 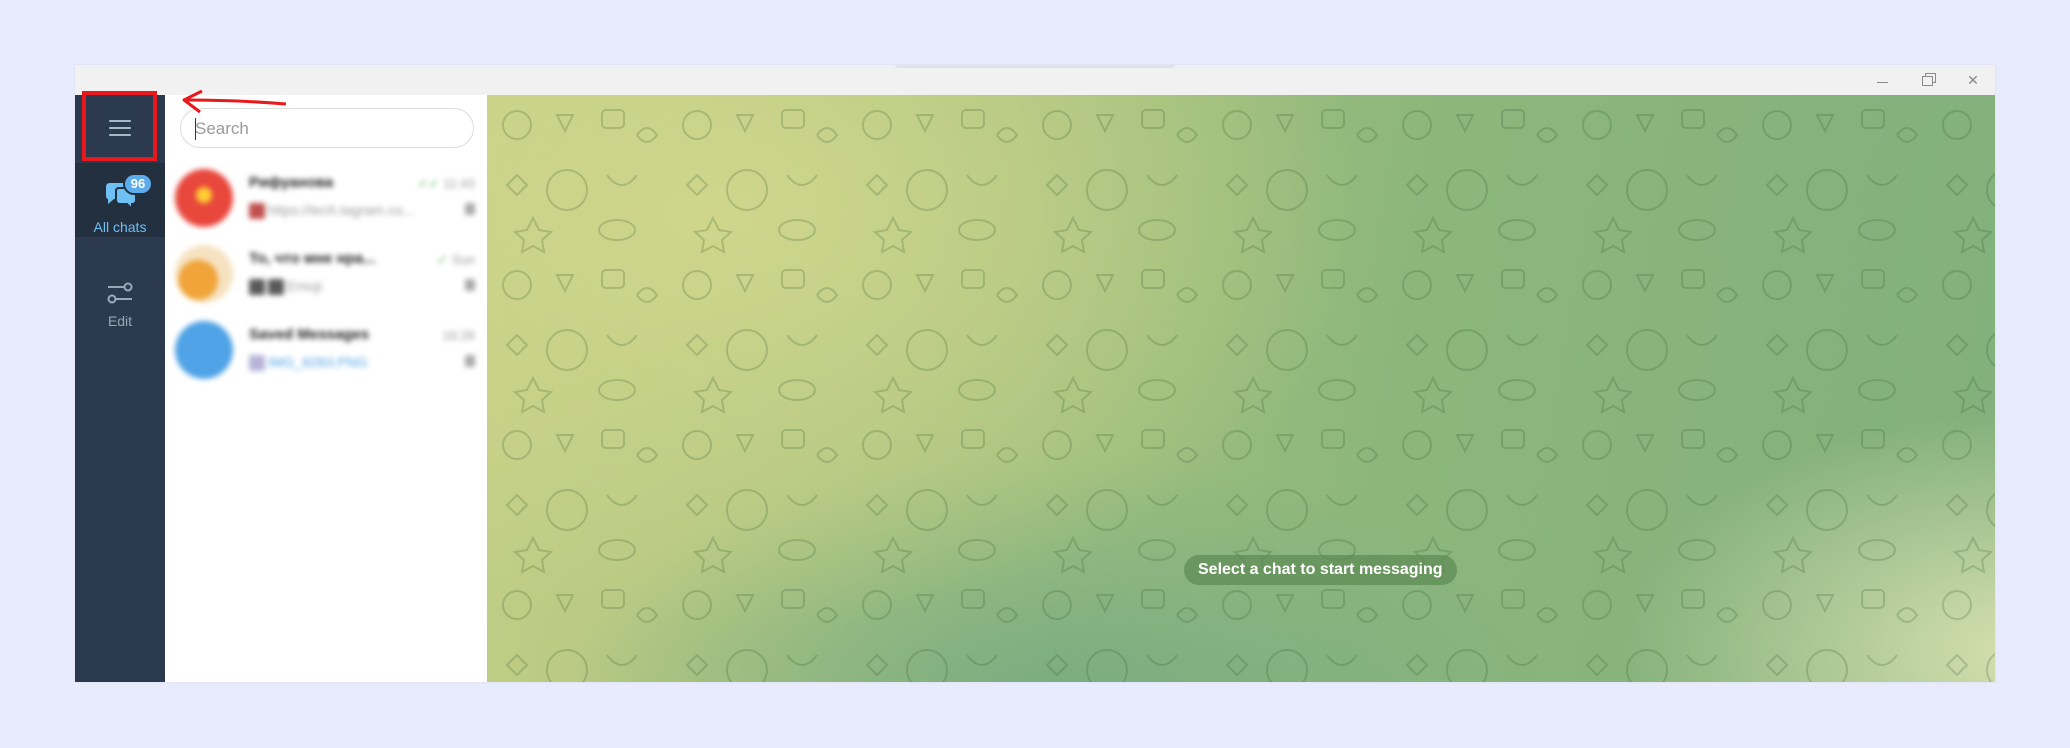 I want to click on chat-time: ✓✓ 11:43, so click(x=446, y=183).